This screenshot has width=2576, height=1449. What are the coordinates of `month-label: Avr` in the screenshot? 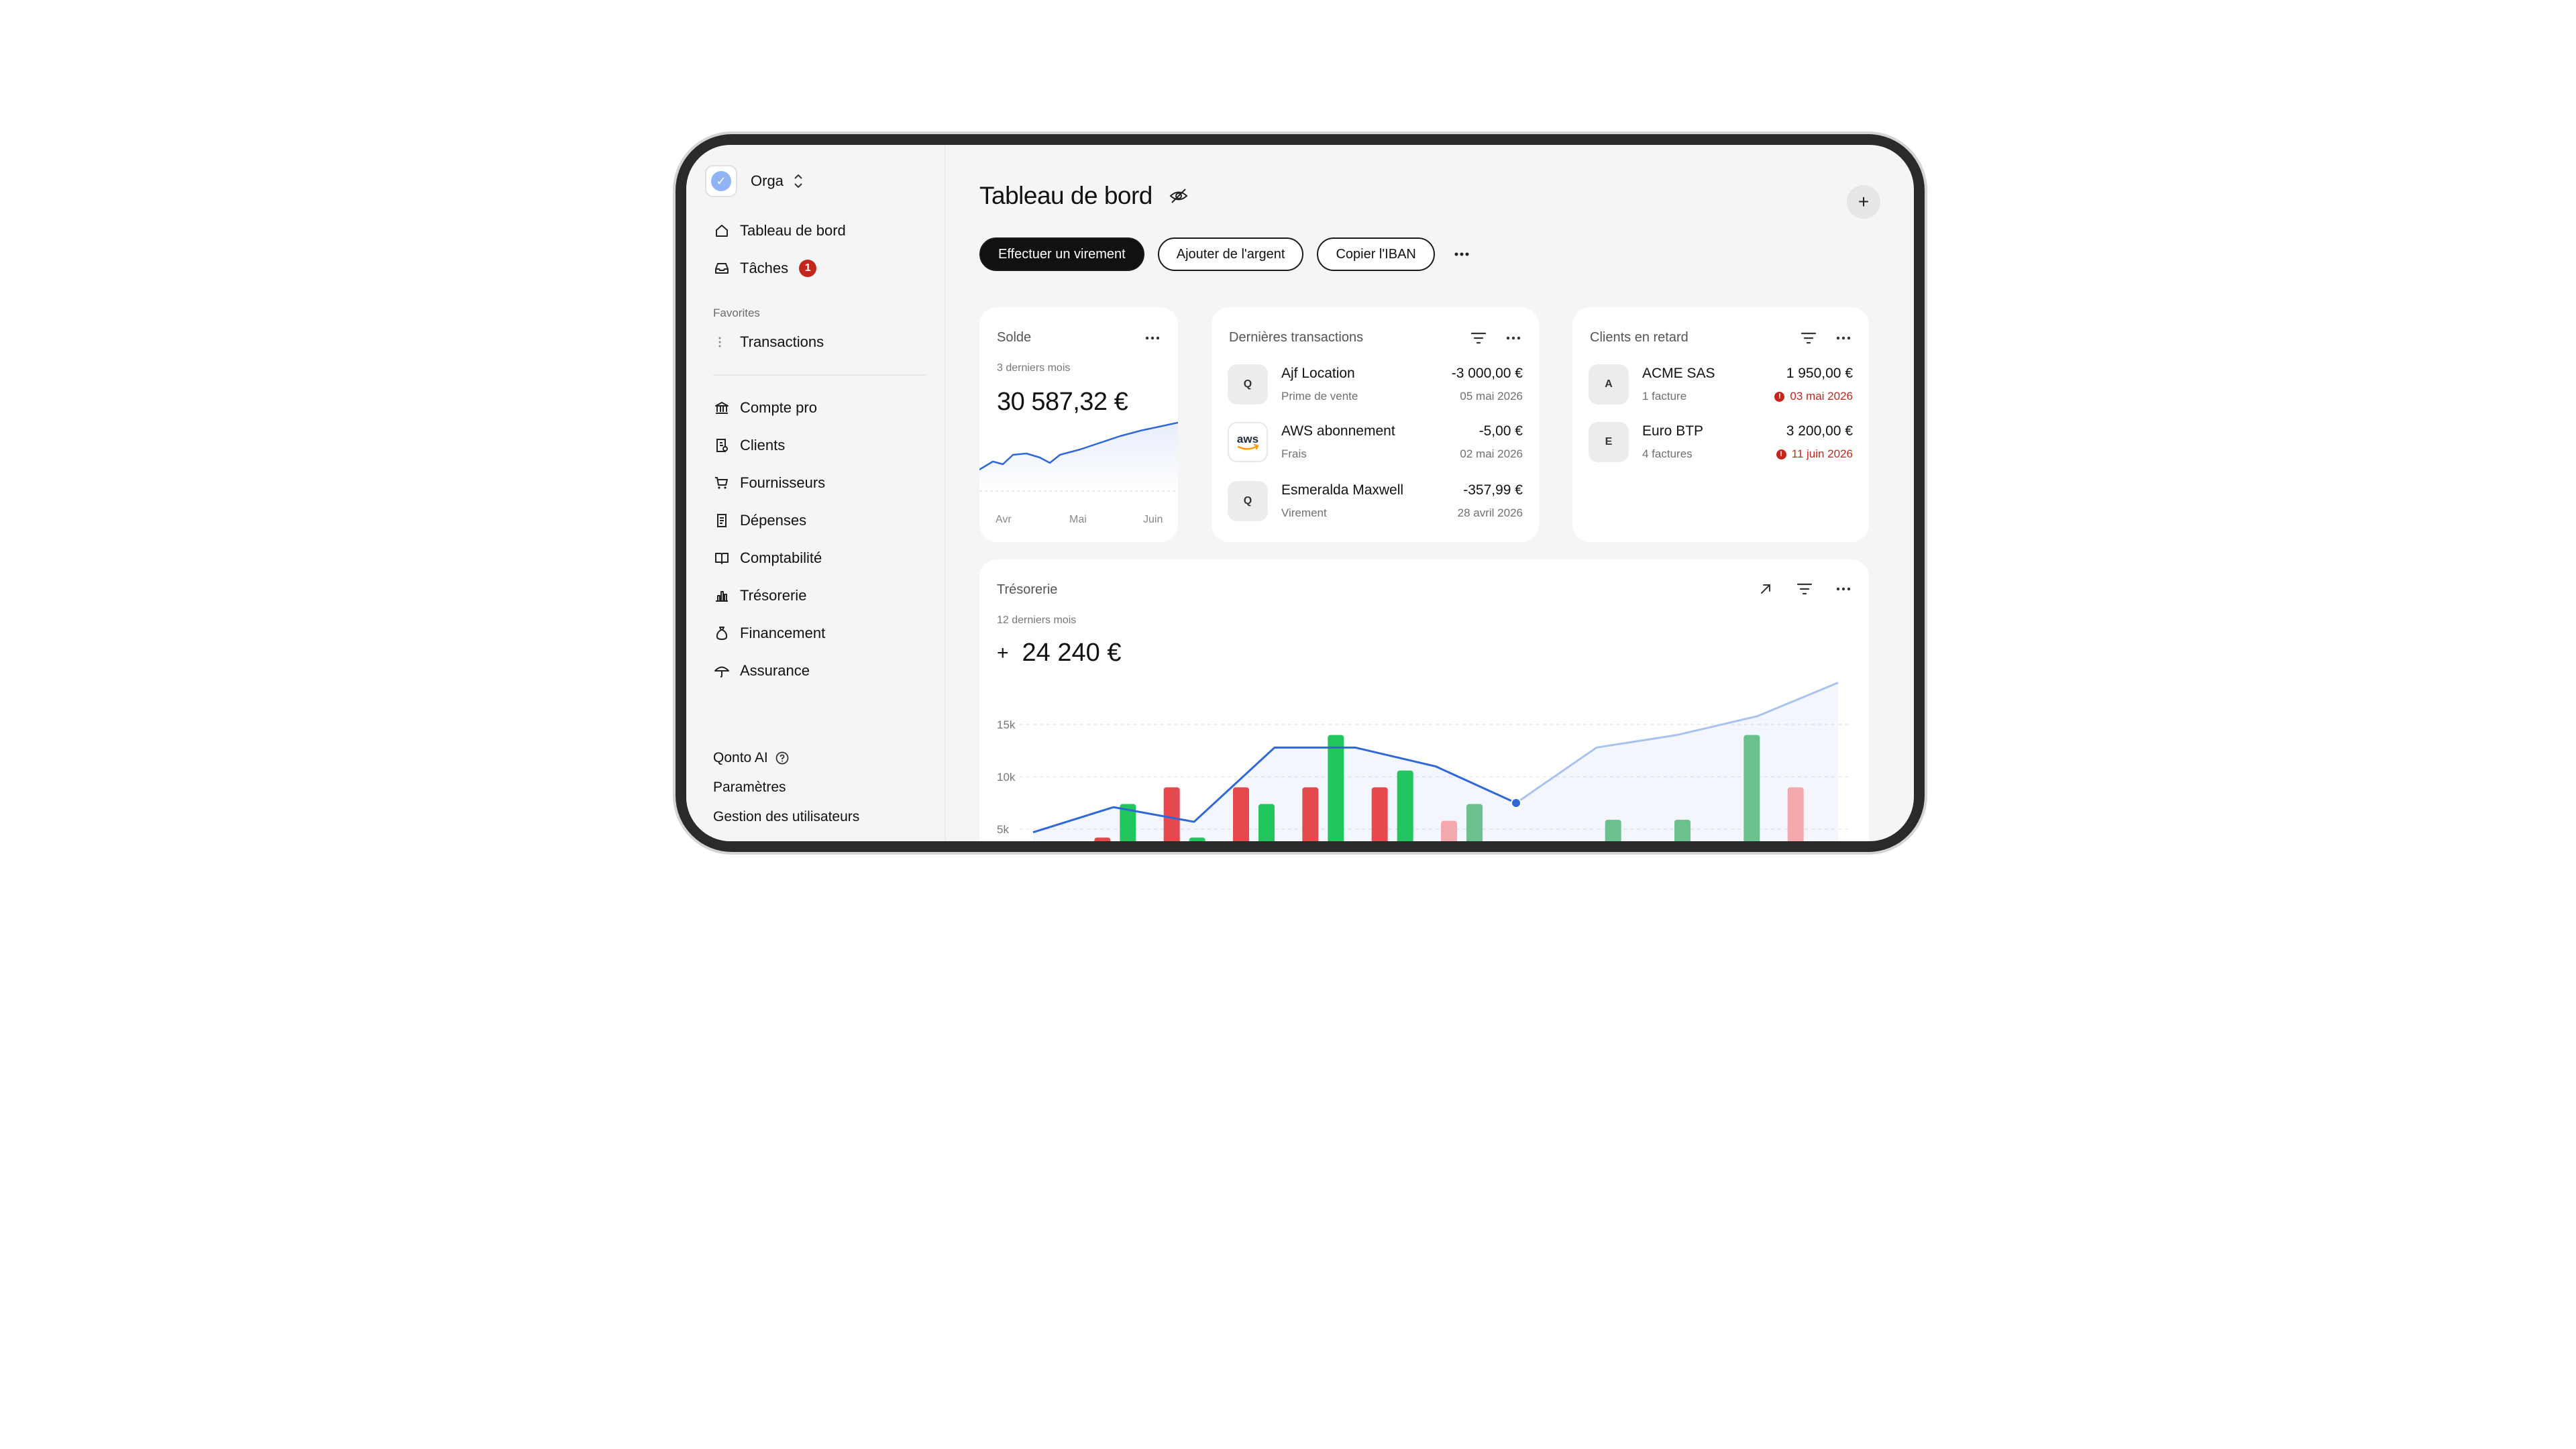 It's located at (1004, 519).